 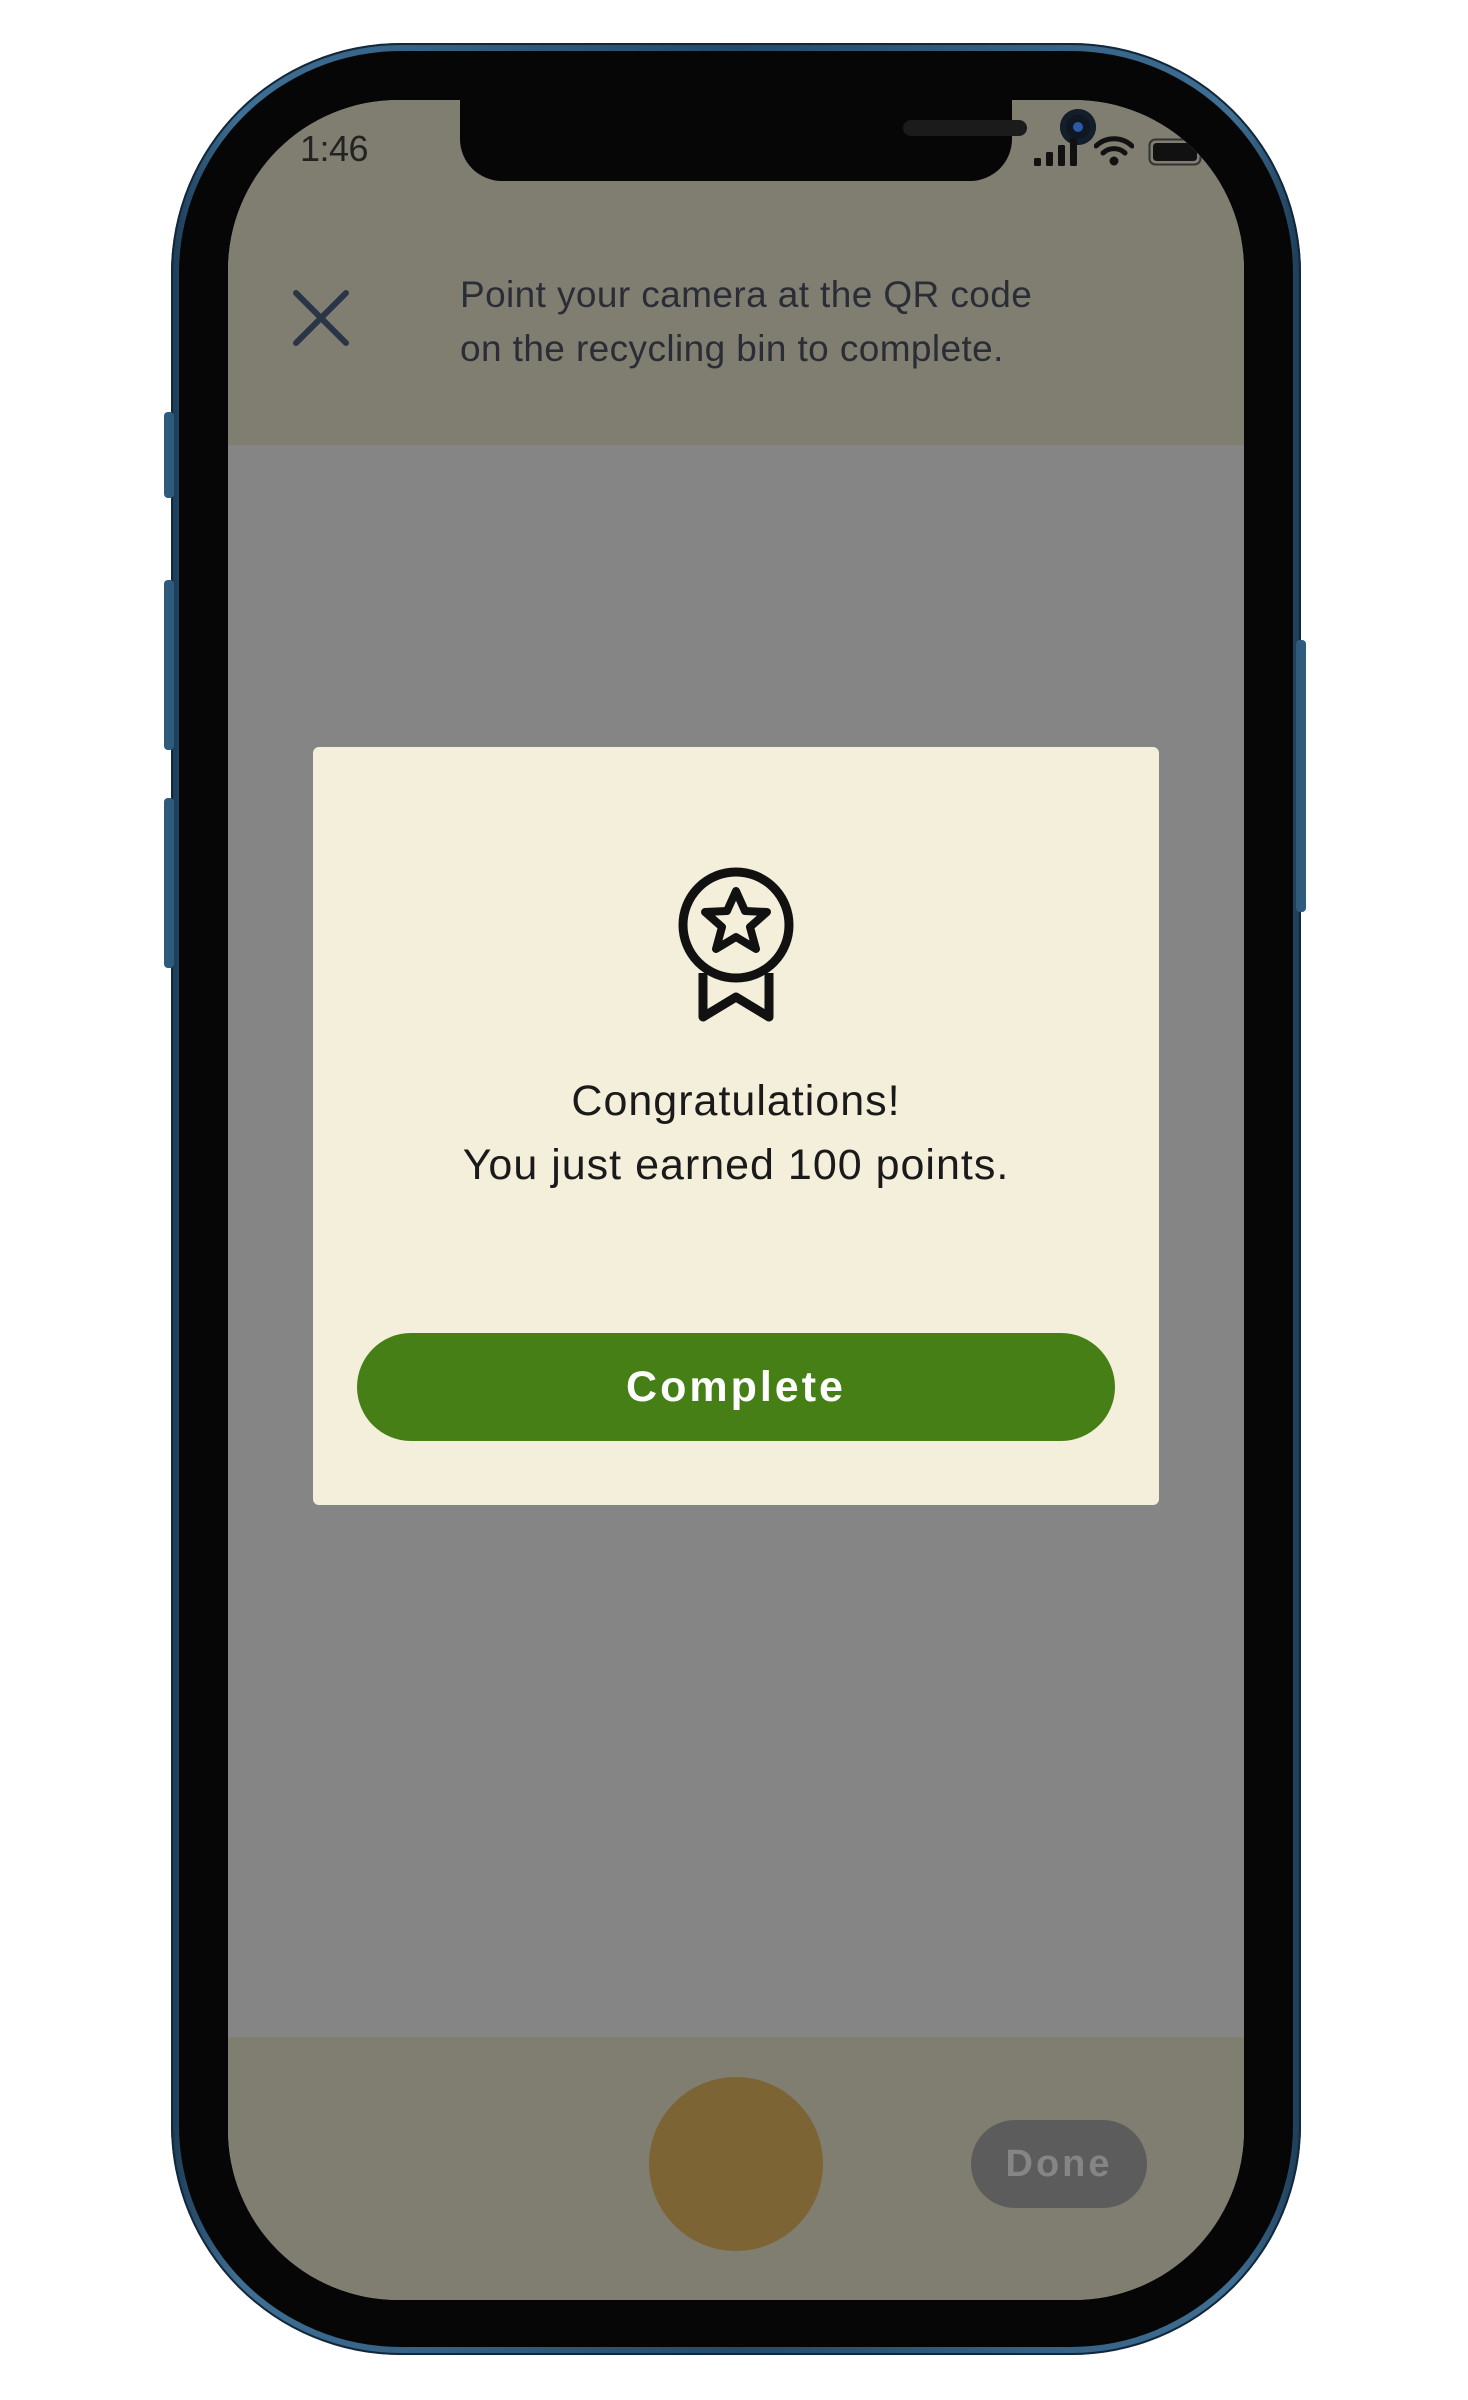 I want to click on status-icons, so click(x=1121, y=151).